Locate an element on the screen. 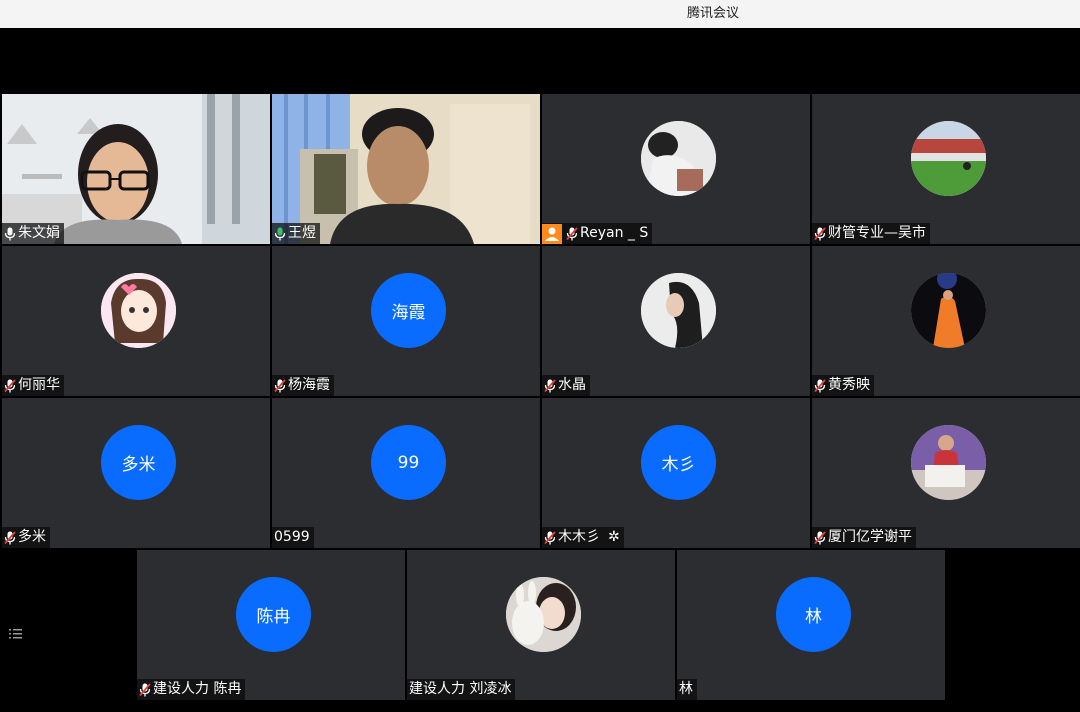 This screenshot has height=712, width=1080. participant-tile: 林 林 is located at coordinates (811, 625).